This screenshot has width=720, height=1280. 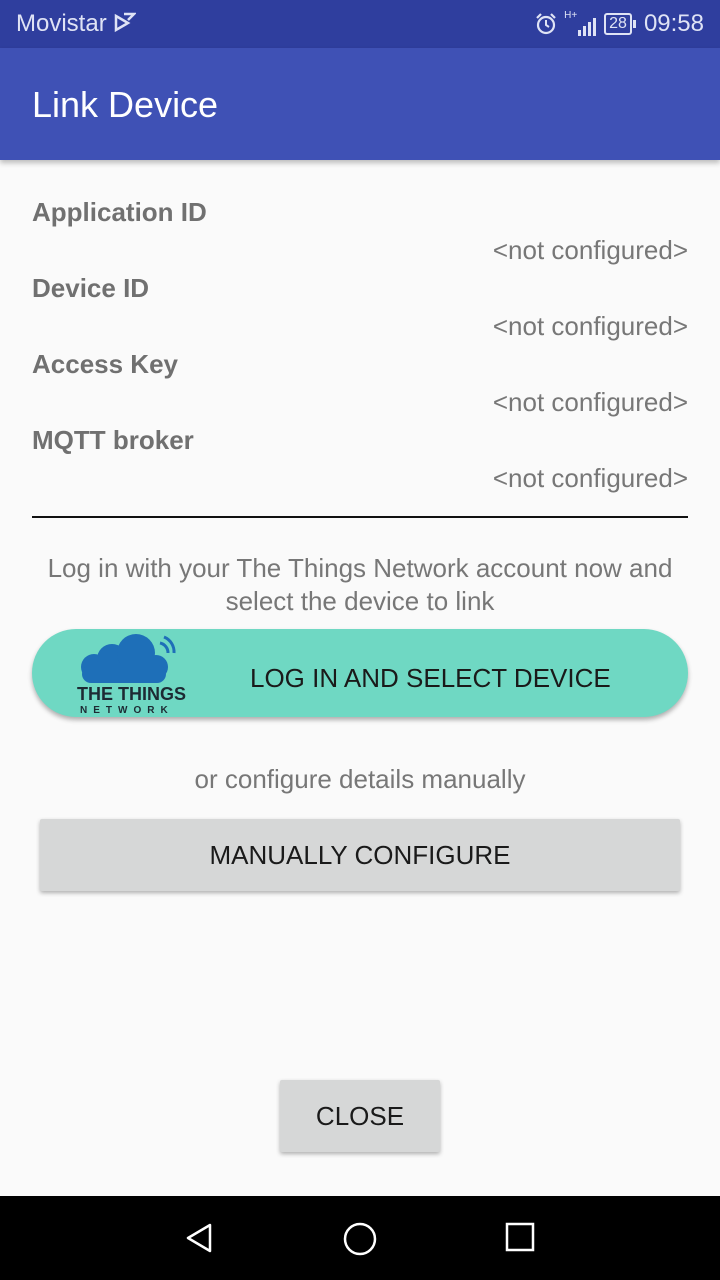 What do you see at coordinates (119, 212) in the screenshot?
I see `application-id-label: Application ID` at bounding box center [119, 212].